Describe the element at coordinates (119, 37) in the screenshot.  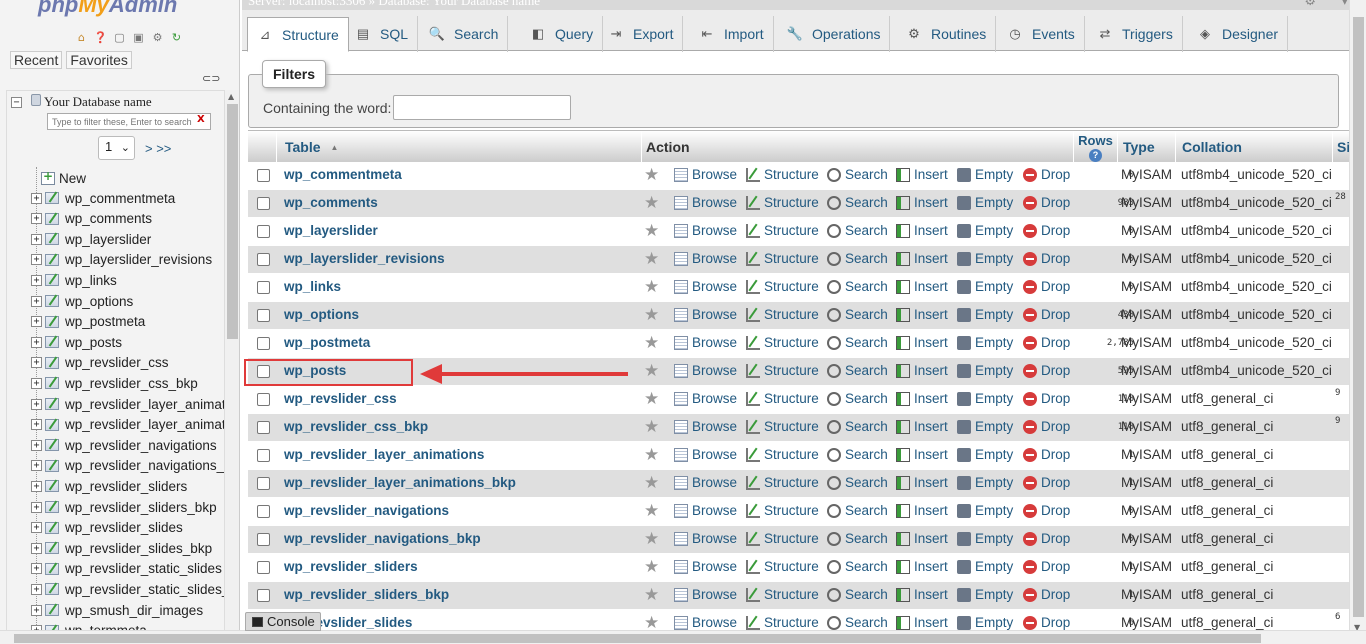
I see `docs-icon: ▢` at that location.